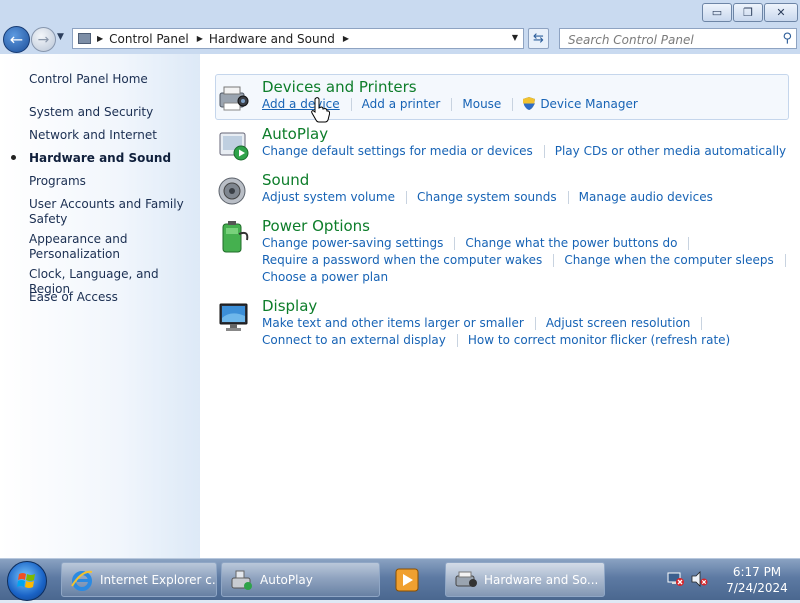 The width and height of the screenshot is (800, 603). Describe the element at coordinates (111, 135) in the screenshot. I see `nav-network-and-internet: Network and Internet` at that location.